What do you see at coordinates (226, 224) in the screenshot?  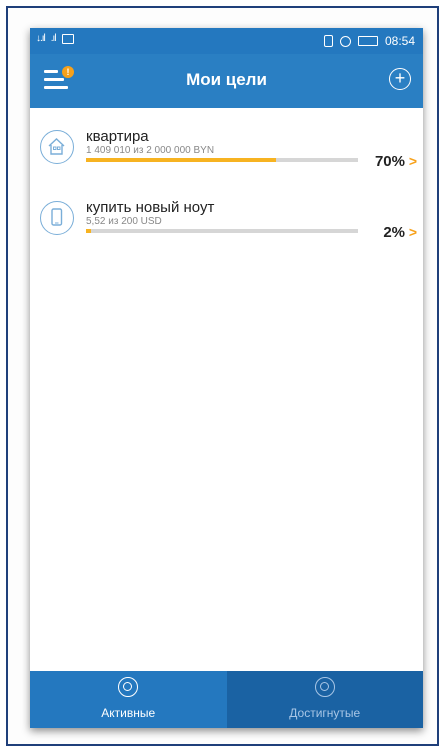 I see `goal-item: купить новый ноут 5,52 из 200 USD 2% >` at bounding box center [226, 224].